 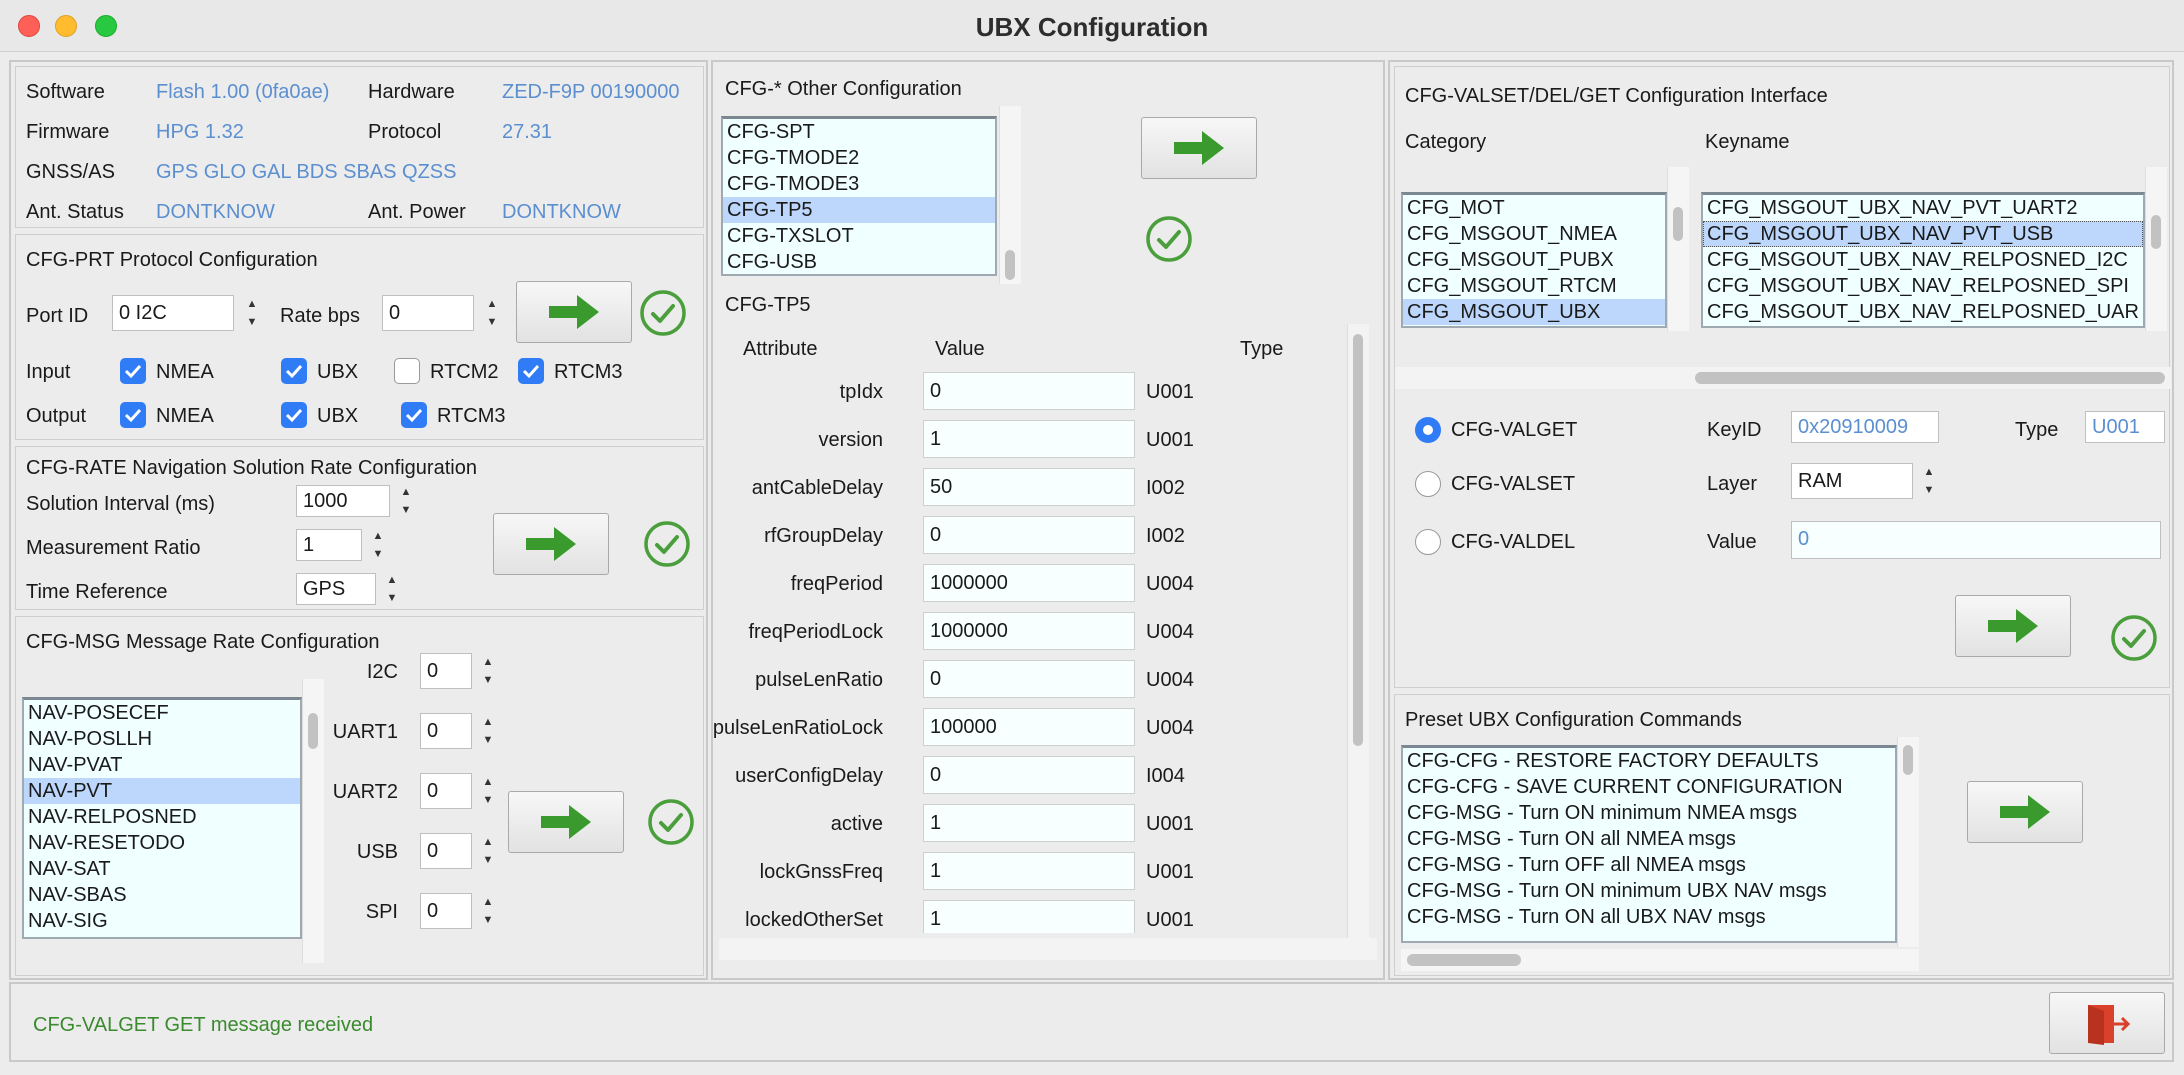 I want to click on time-reference-field: GPS, so click(x=336, y=589).